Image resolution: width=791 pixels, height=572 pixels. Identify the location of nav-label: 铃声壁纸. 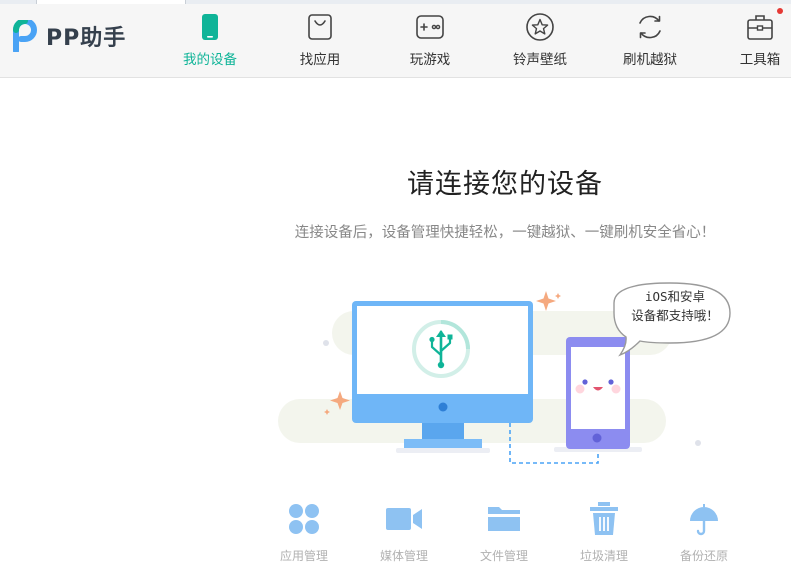
(540, 60).